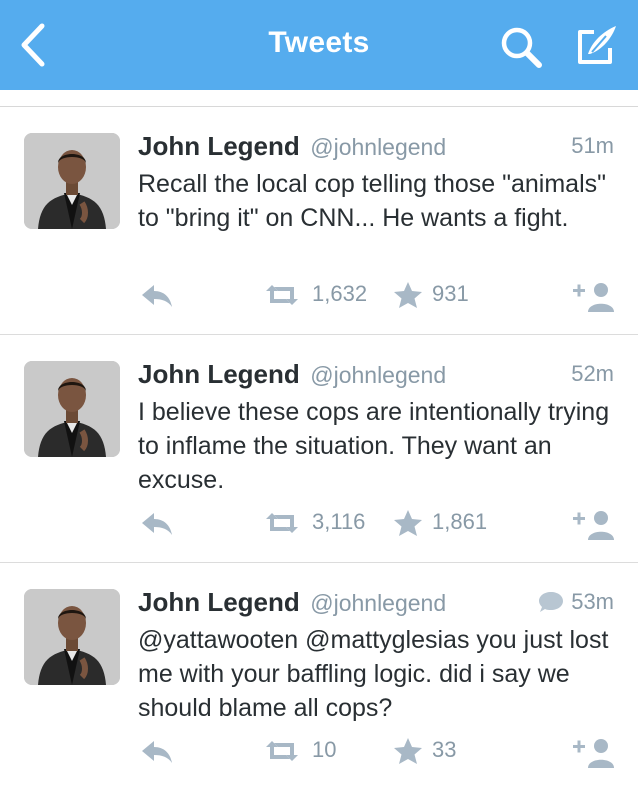  I want to click on tweet-header: John Legend @johnlegend 52m, so click(376, 375).